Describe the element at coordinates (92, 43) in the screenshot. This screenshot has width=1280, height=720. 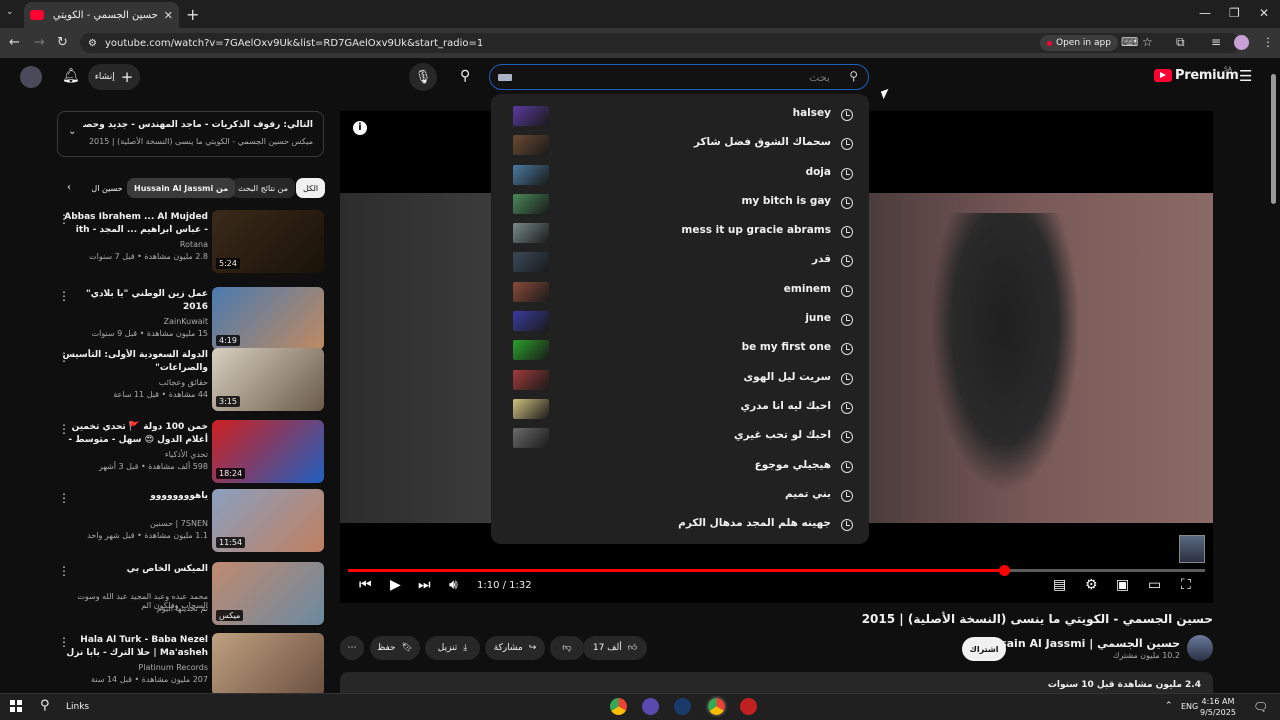
I see `site-settings-icon: ⚙` at that location.